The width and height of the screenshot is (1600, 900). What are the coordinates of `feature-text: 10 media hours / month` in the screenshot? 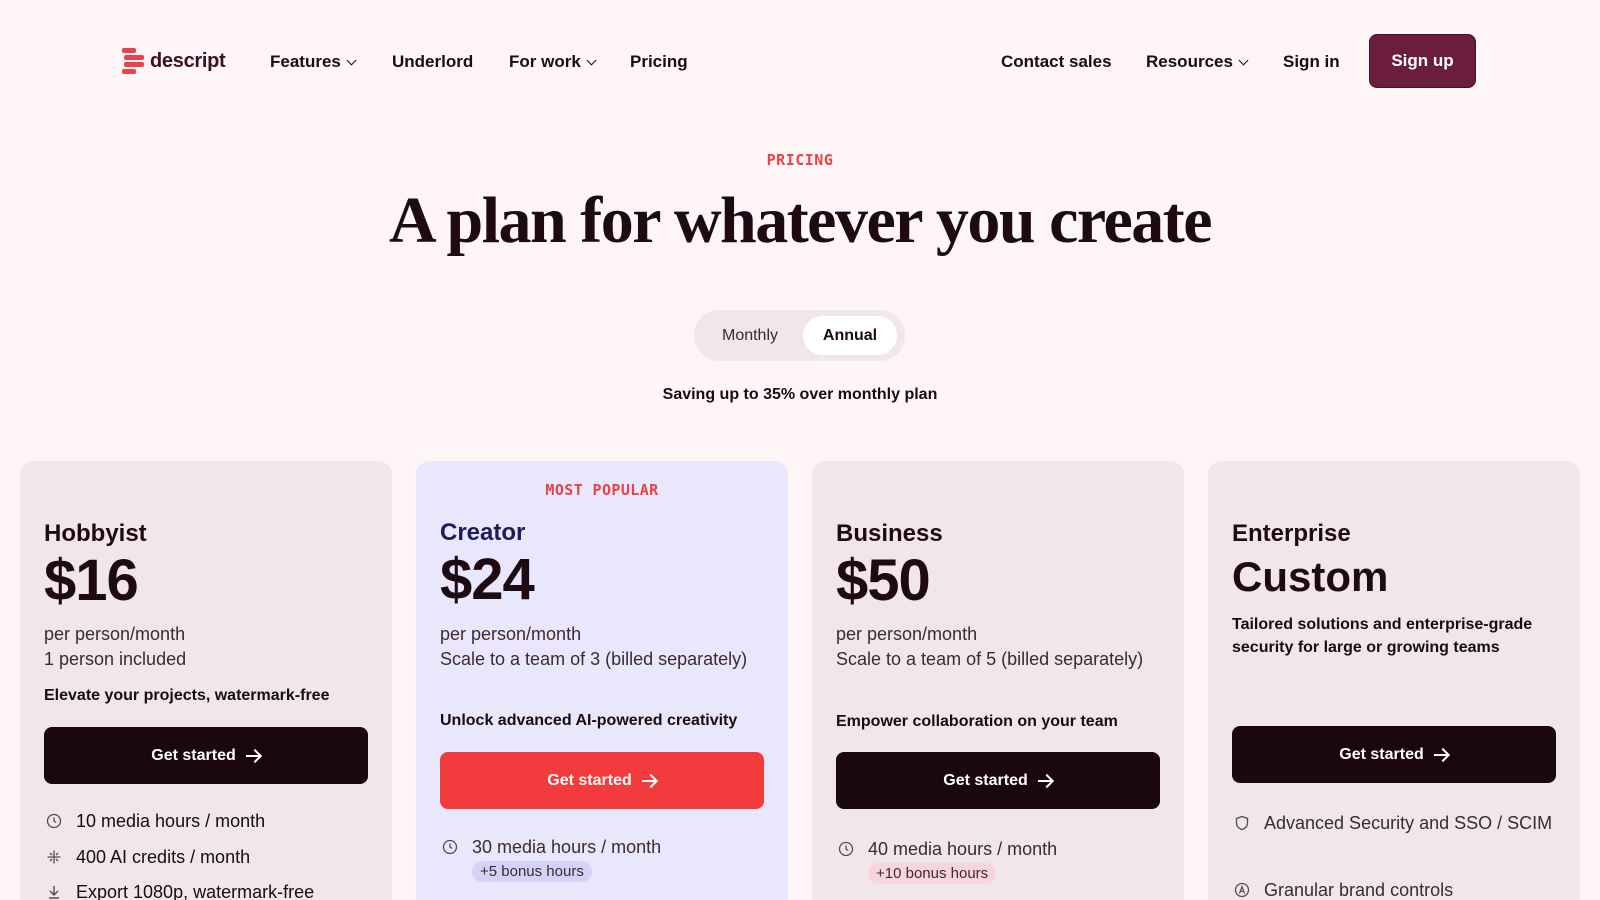 It's located at (171, 821).